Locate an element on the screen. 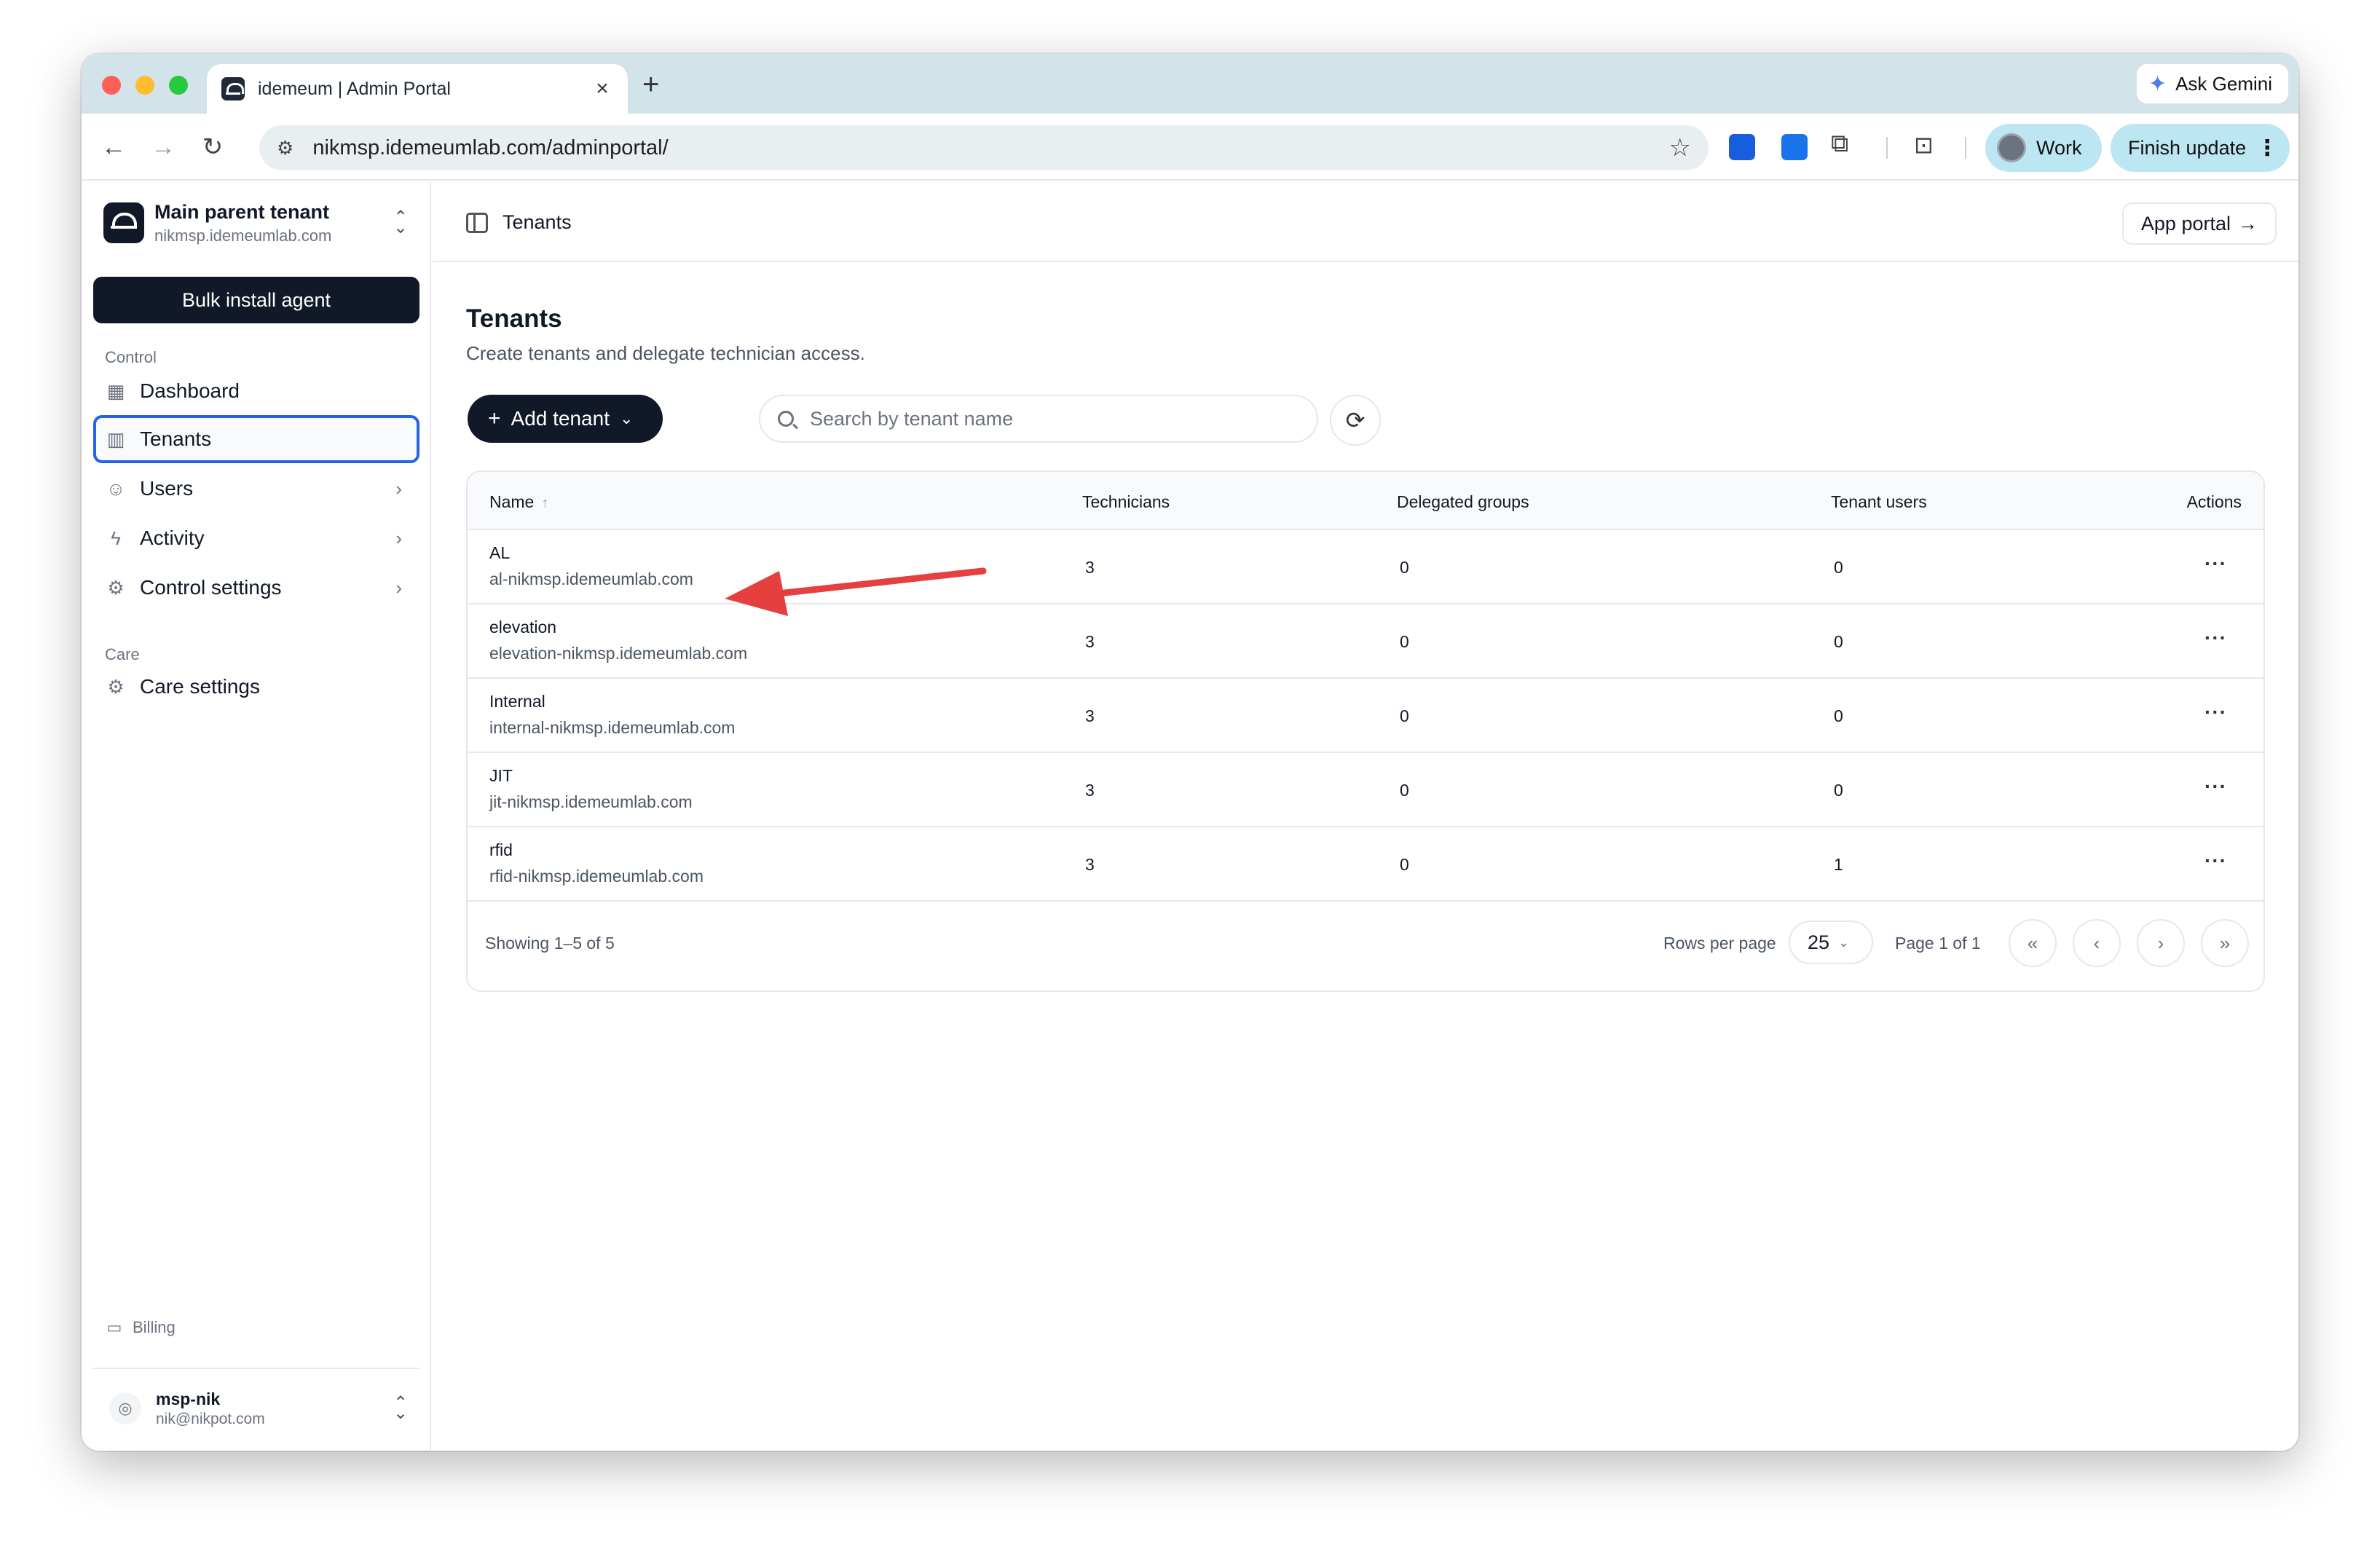 The height and width of the screenshot is (1557, 2380). tenant-row-name: elevation is located at coordinates (522, 627).